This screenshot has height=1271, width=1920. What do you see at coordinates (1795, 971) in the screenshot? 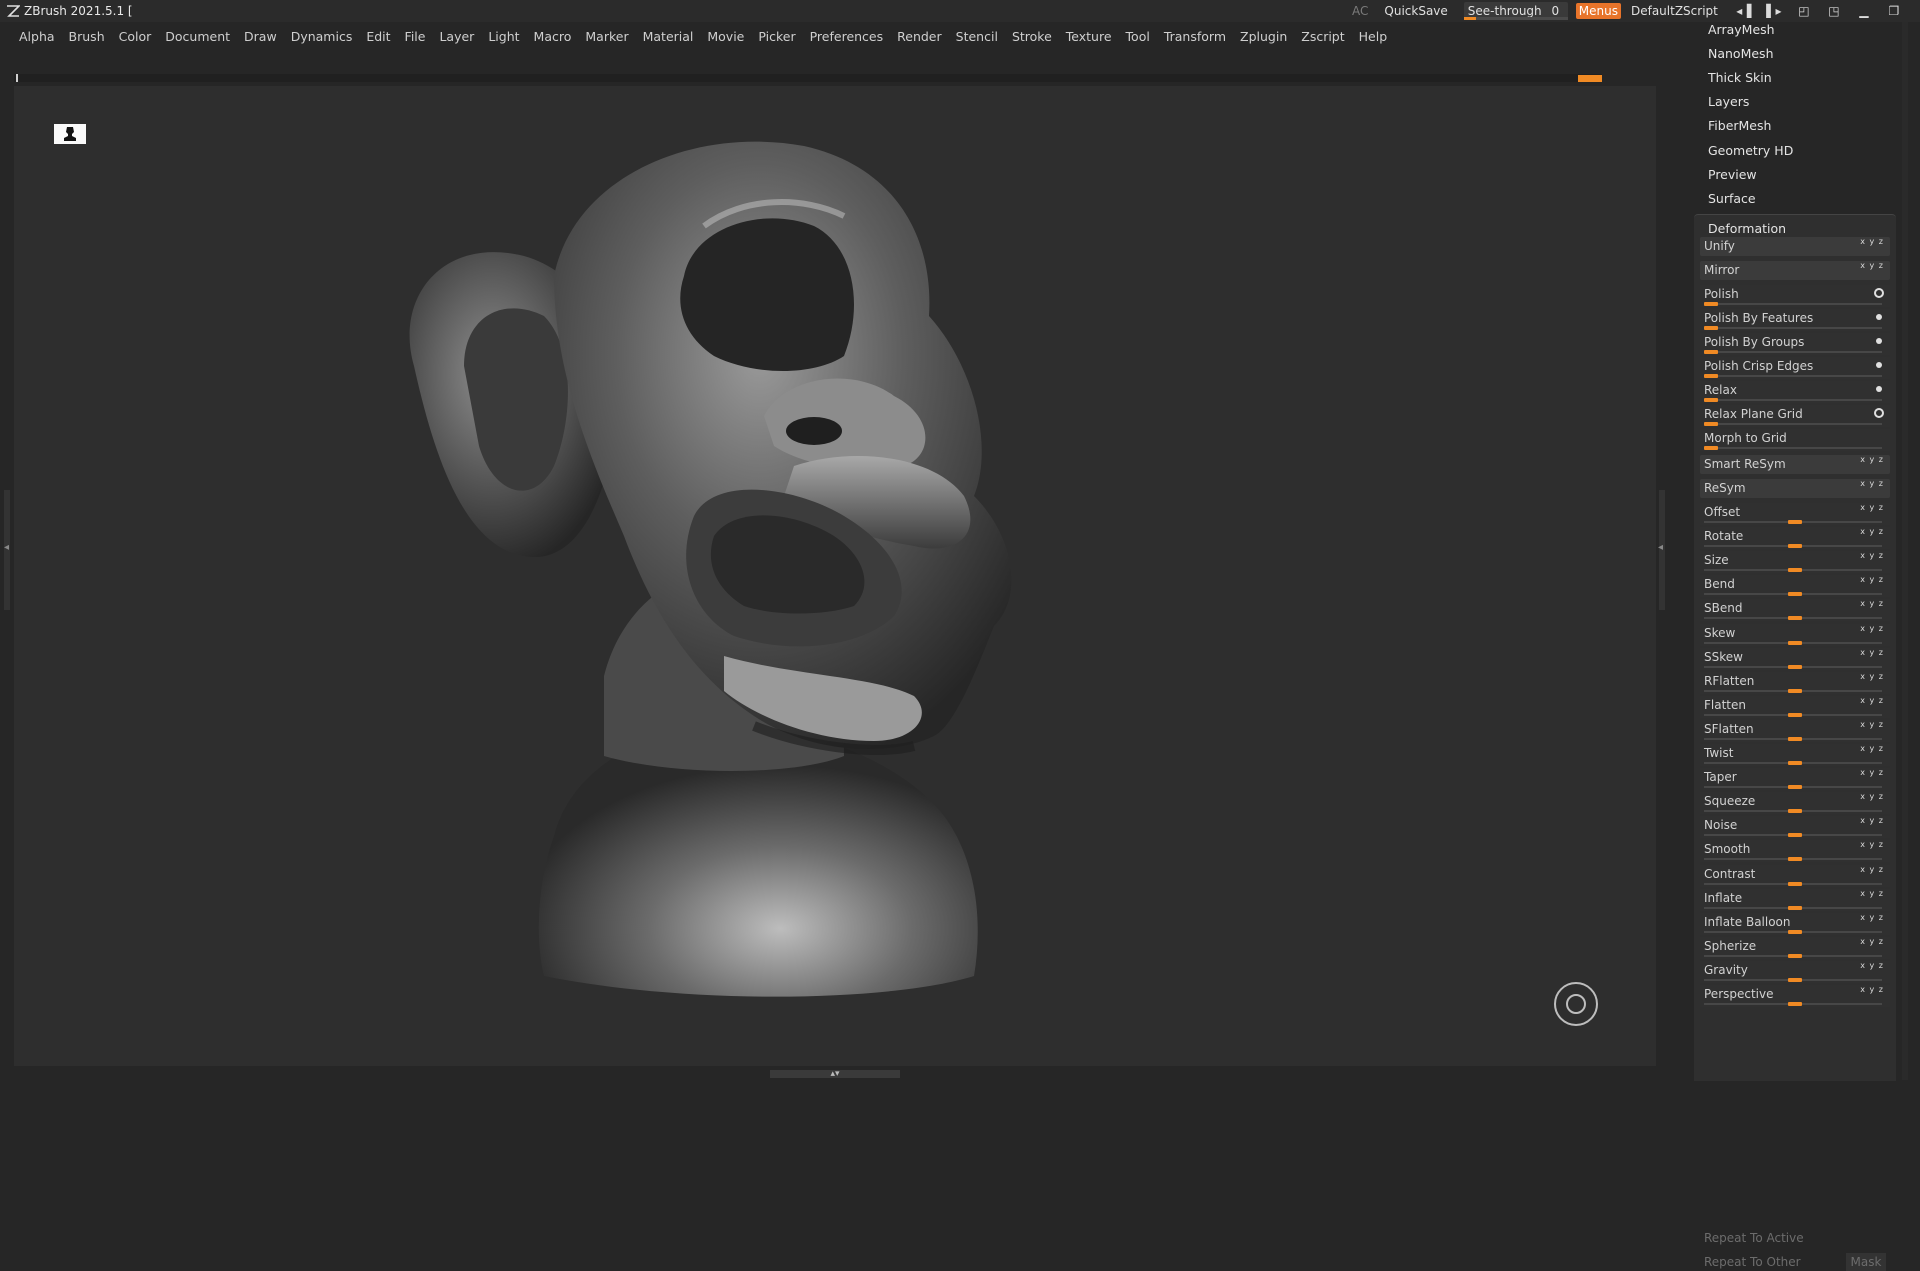
I see `gravity-slider: Gravity x y z` at bounding box center [1795, 971].